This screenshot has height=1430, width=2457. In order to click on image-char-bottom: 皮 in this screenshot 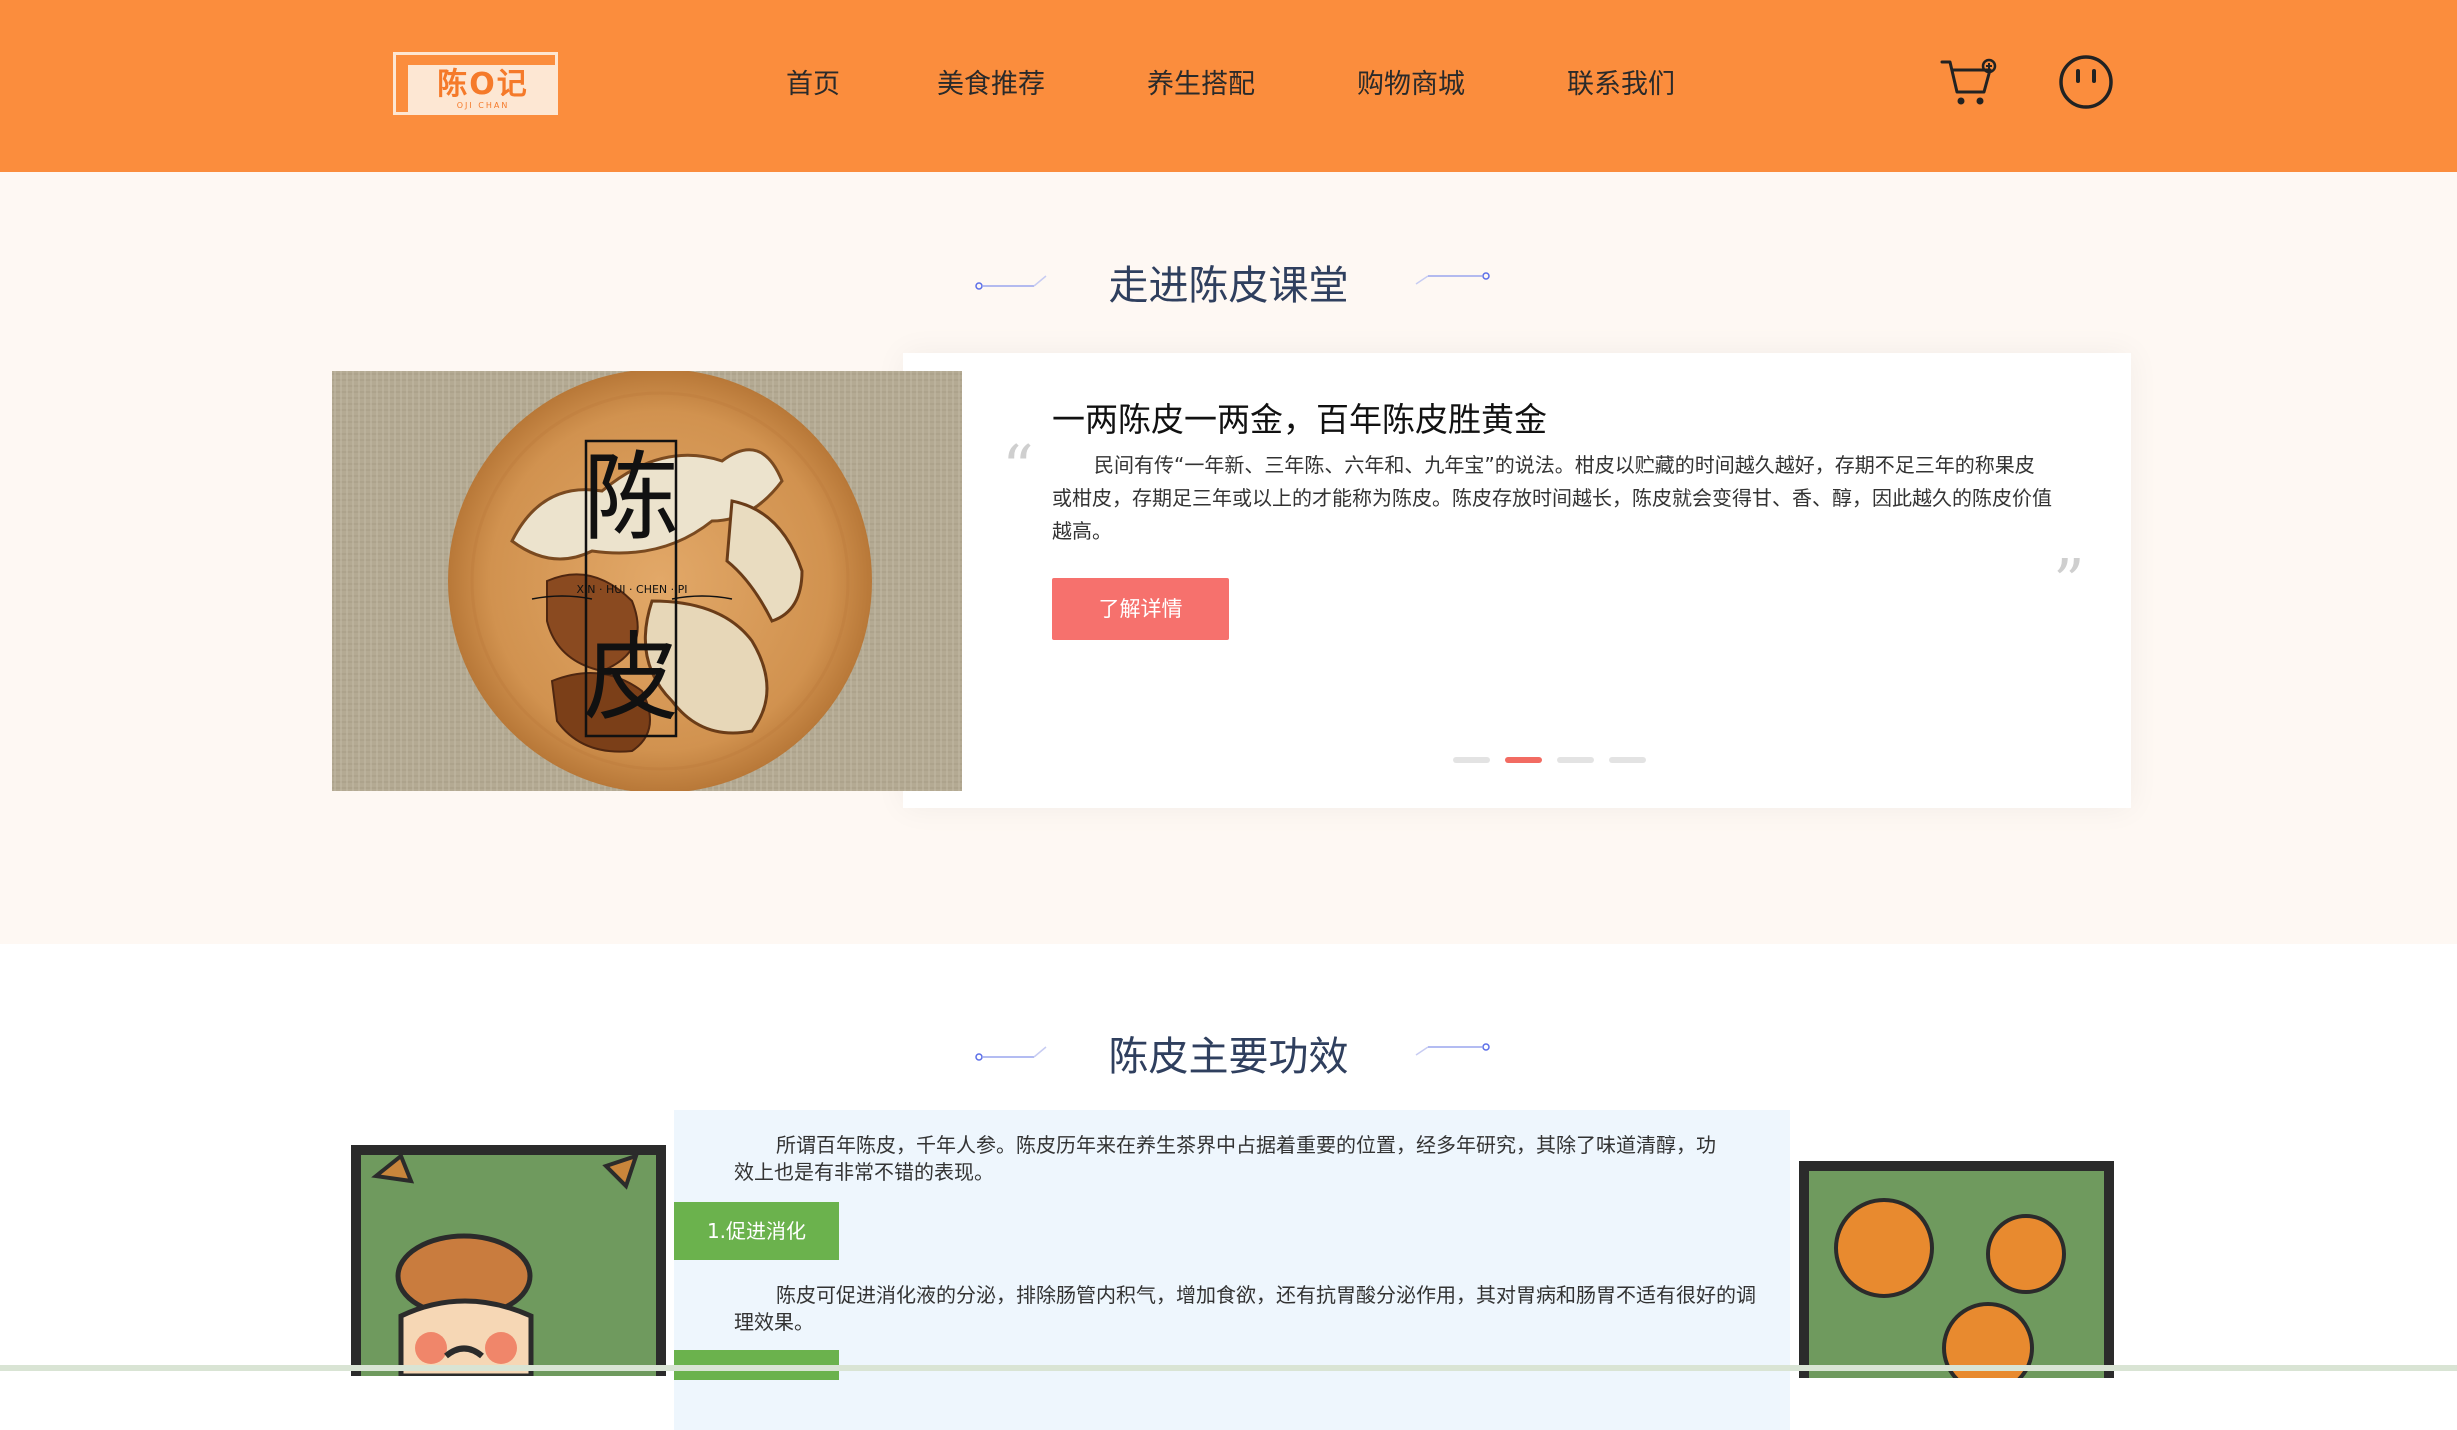, I will do `click(631, 678)`.